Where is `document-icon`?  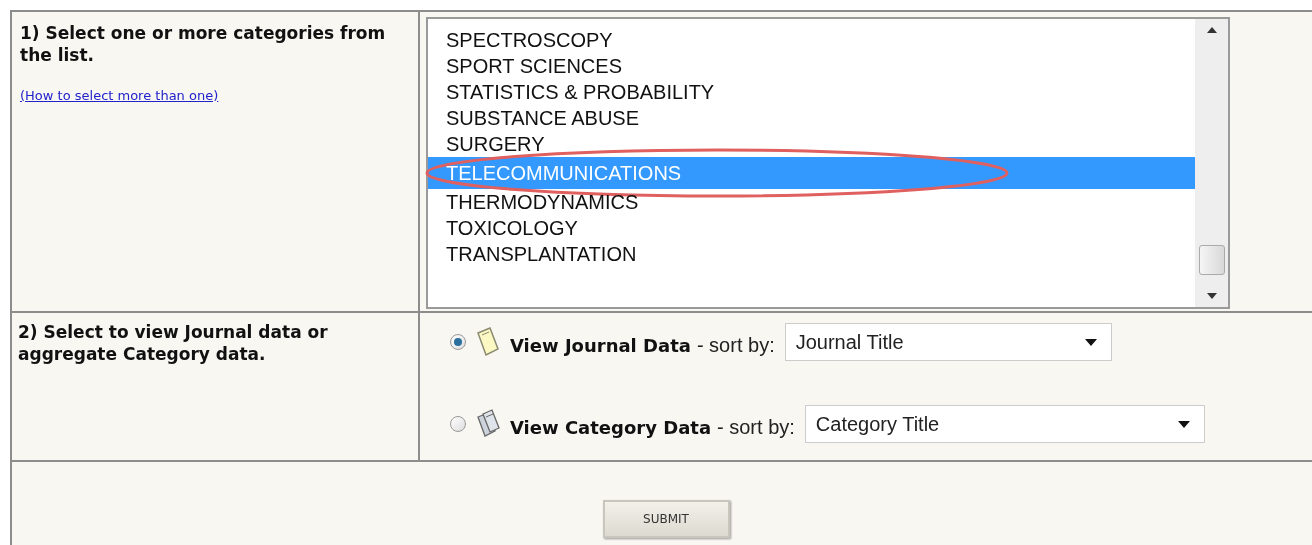
document-icon is located at coordinates (488, 342).